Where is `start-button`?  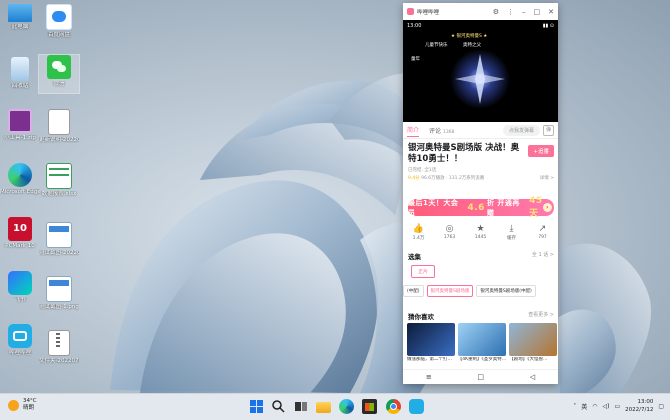
start-button is located at coordinates (256, 406).